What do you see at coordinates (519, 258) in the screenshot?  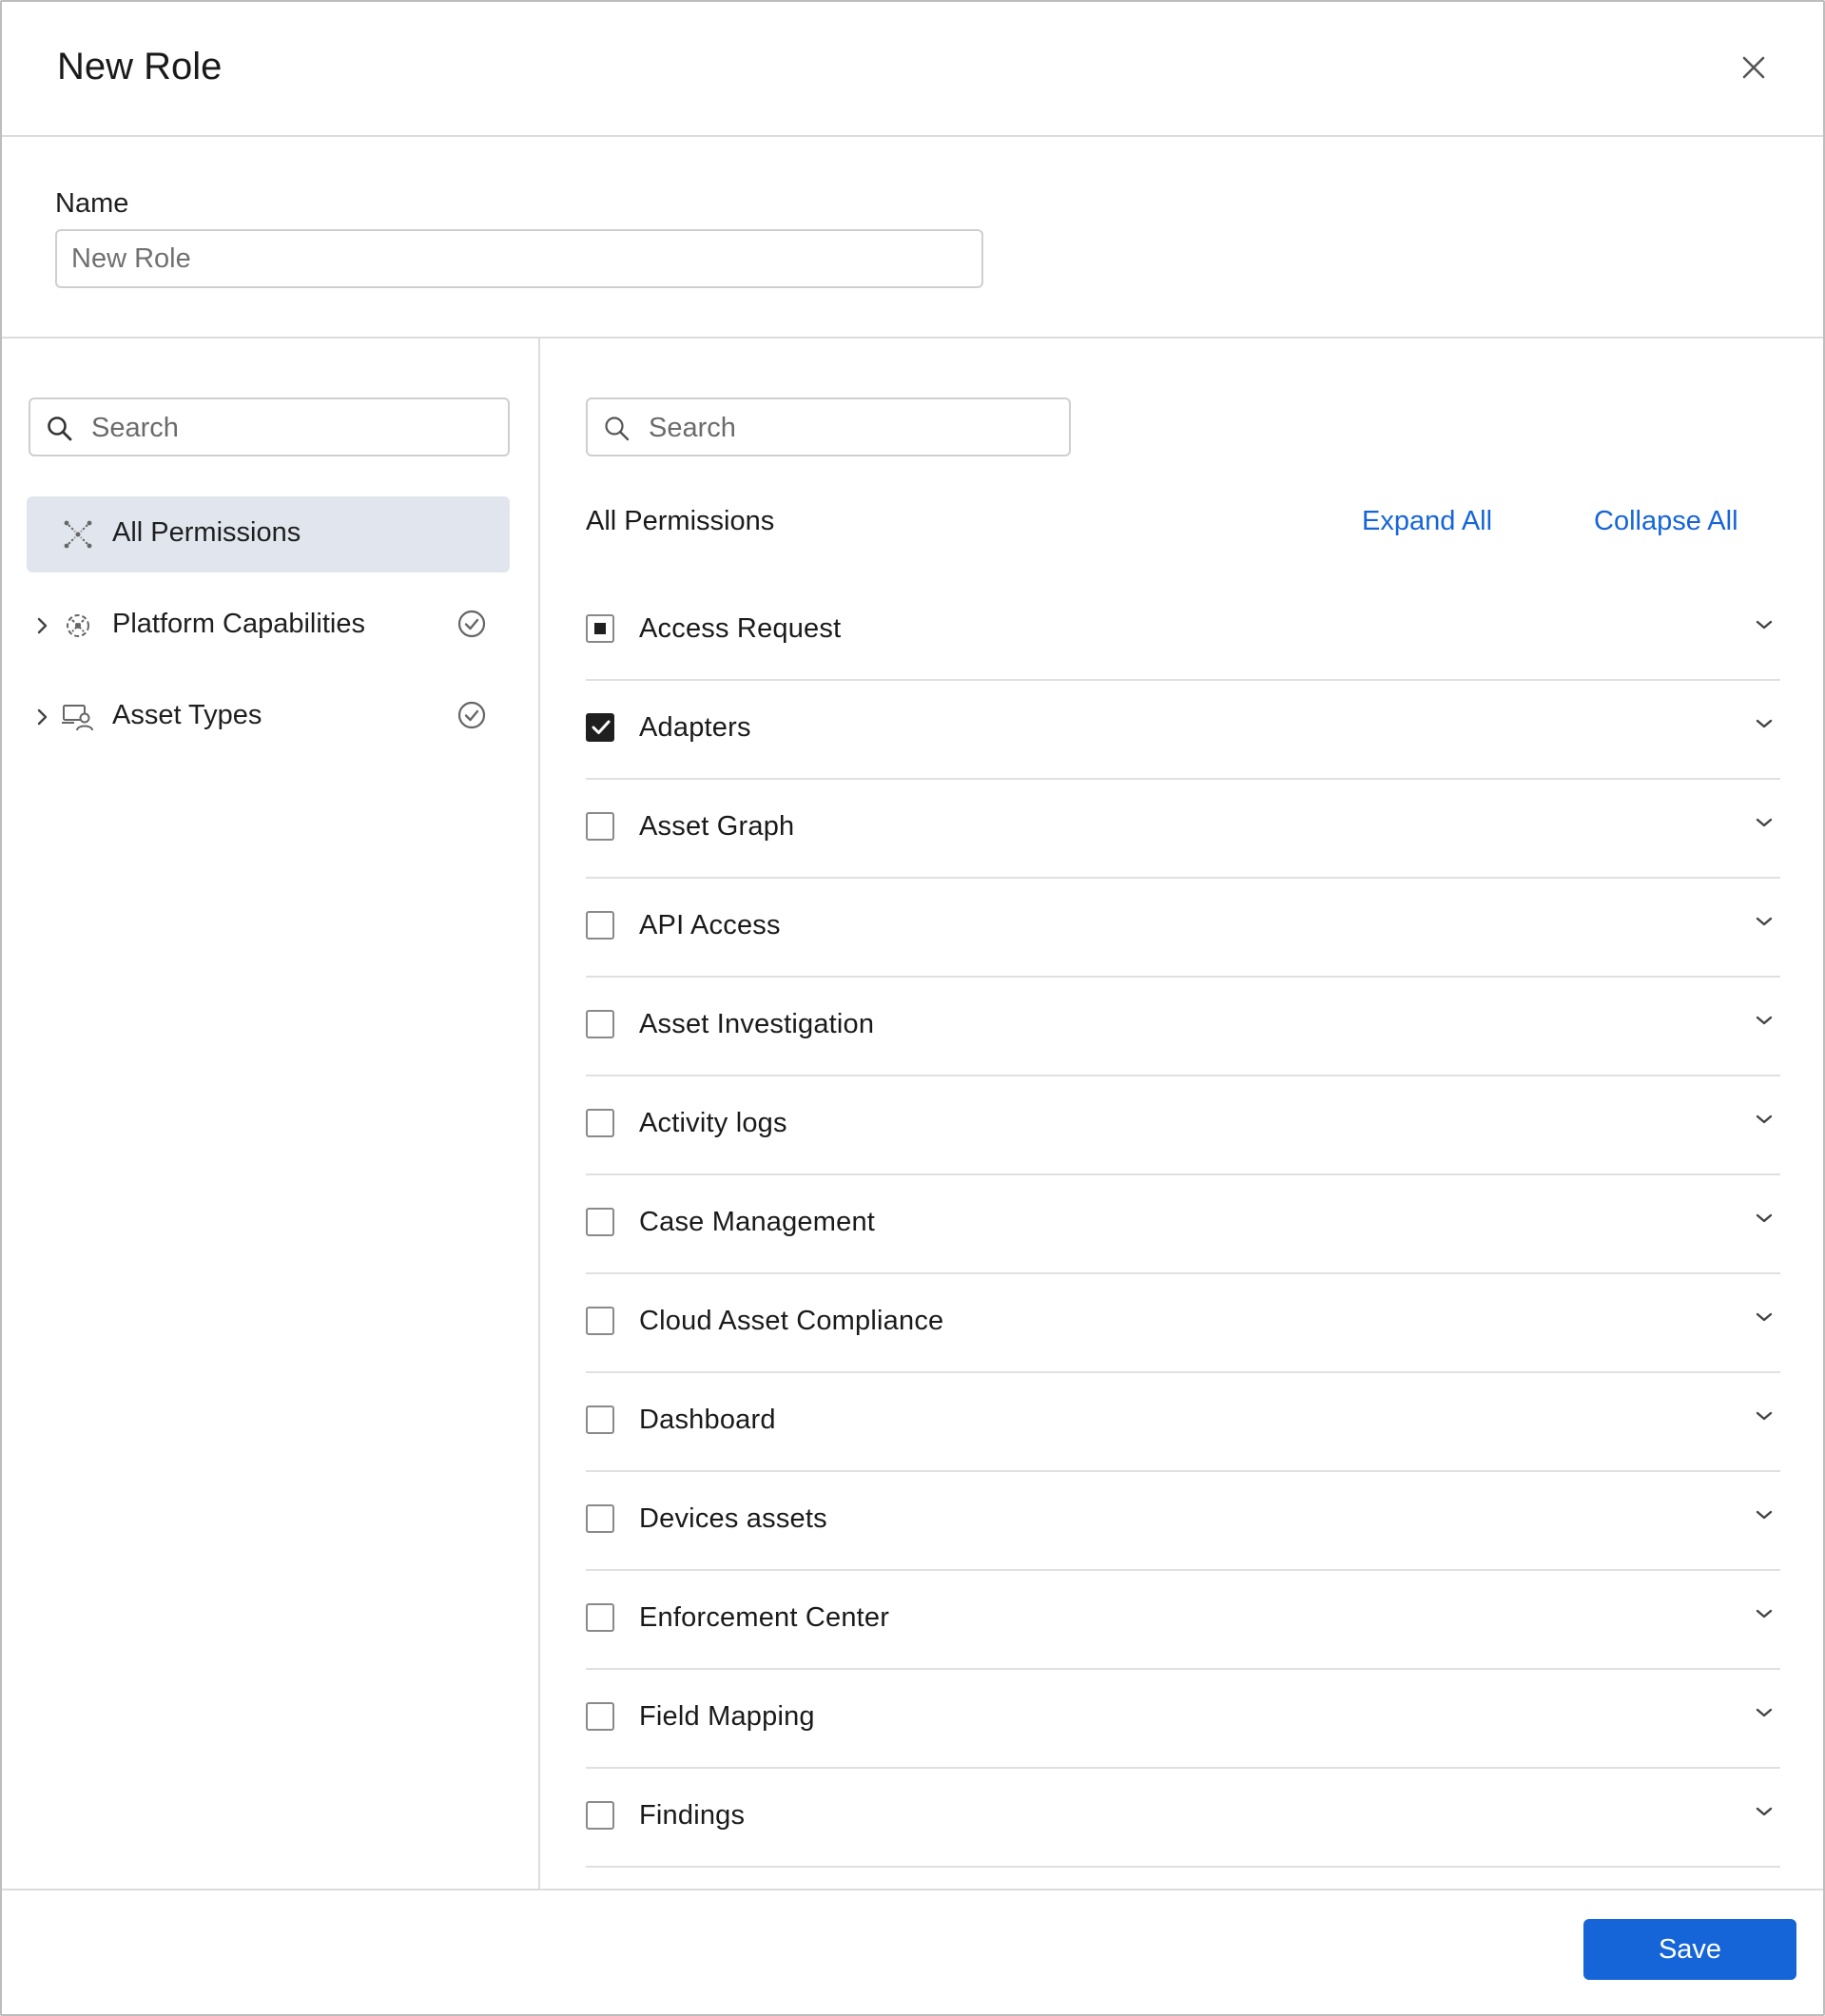 I see `name-input` at bounding box center [519, 258].